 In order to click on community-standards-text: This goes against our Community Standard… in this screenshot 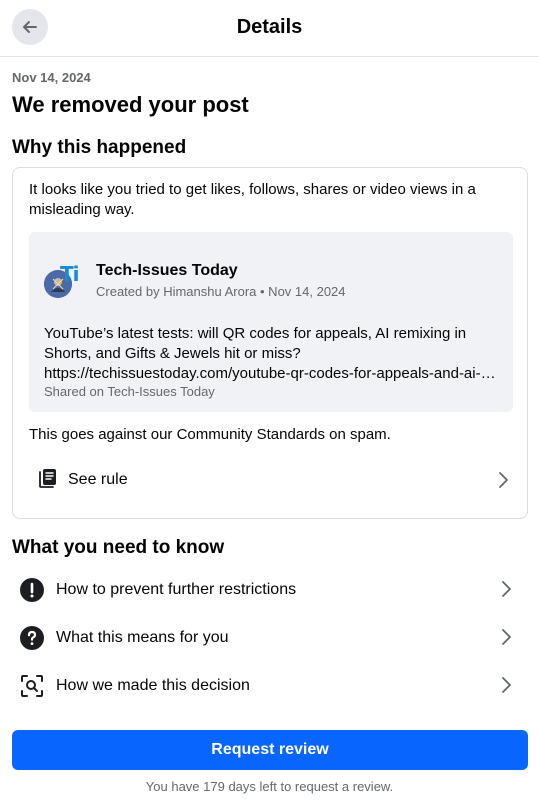, I will do `click(210, 434)`.